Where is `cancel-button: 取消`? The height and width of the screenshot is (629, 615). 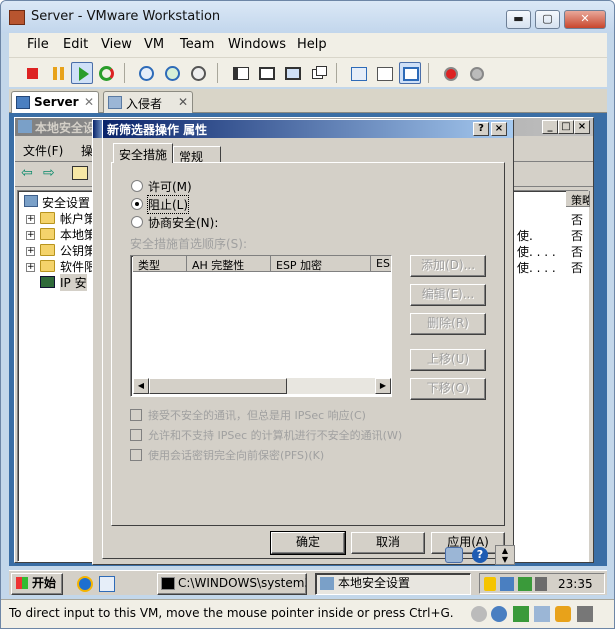
cancel-button: 取消 is located at coordinates (388, 543).